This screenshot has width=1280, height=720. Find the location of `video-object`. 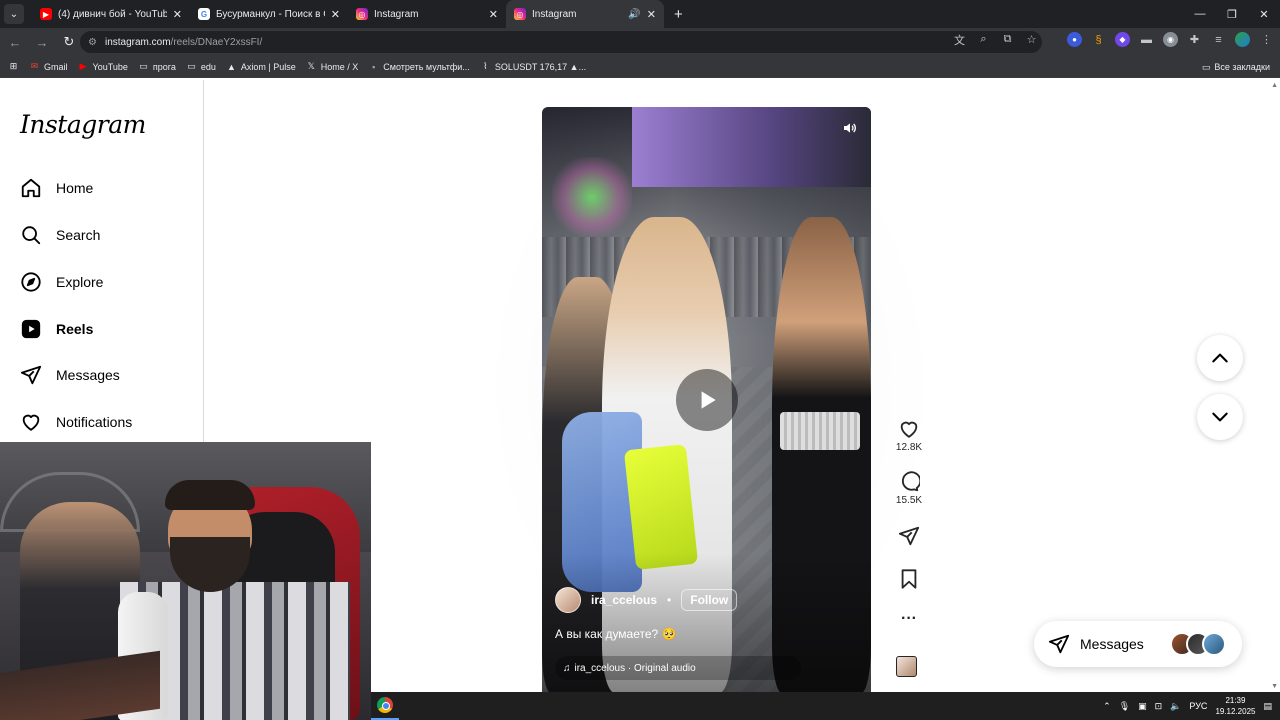

video-object is located at coordinates (661, 507).